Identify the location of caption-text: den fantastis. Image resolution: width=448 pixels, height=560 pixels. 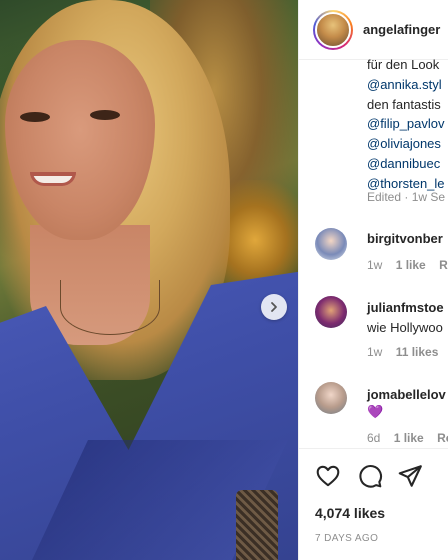
(404, 104).